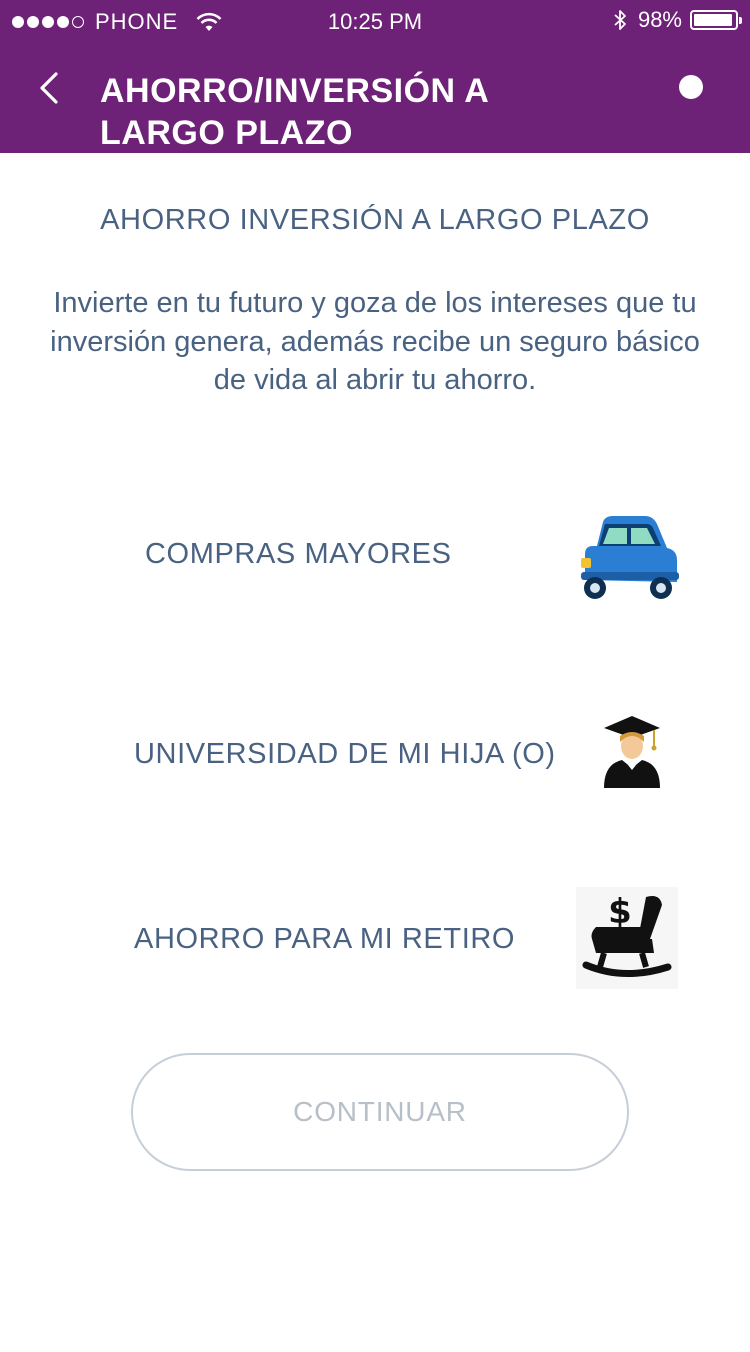  Describe the element at coordinates (375, 22) in the screenshot. I see `status-bar: PHONE 10:25 PM 98%` at that location.